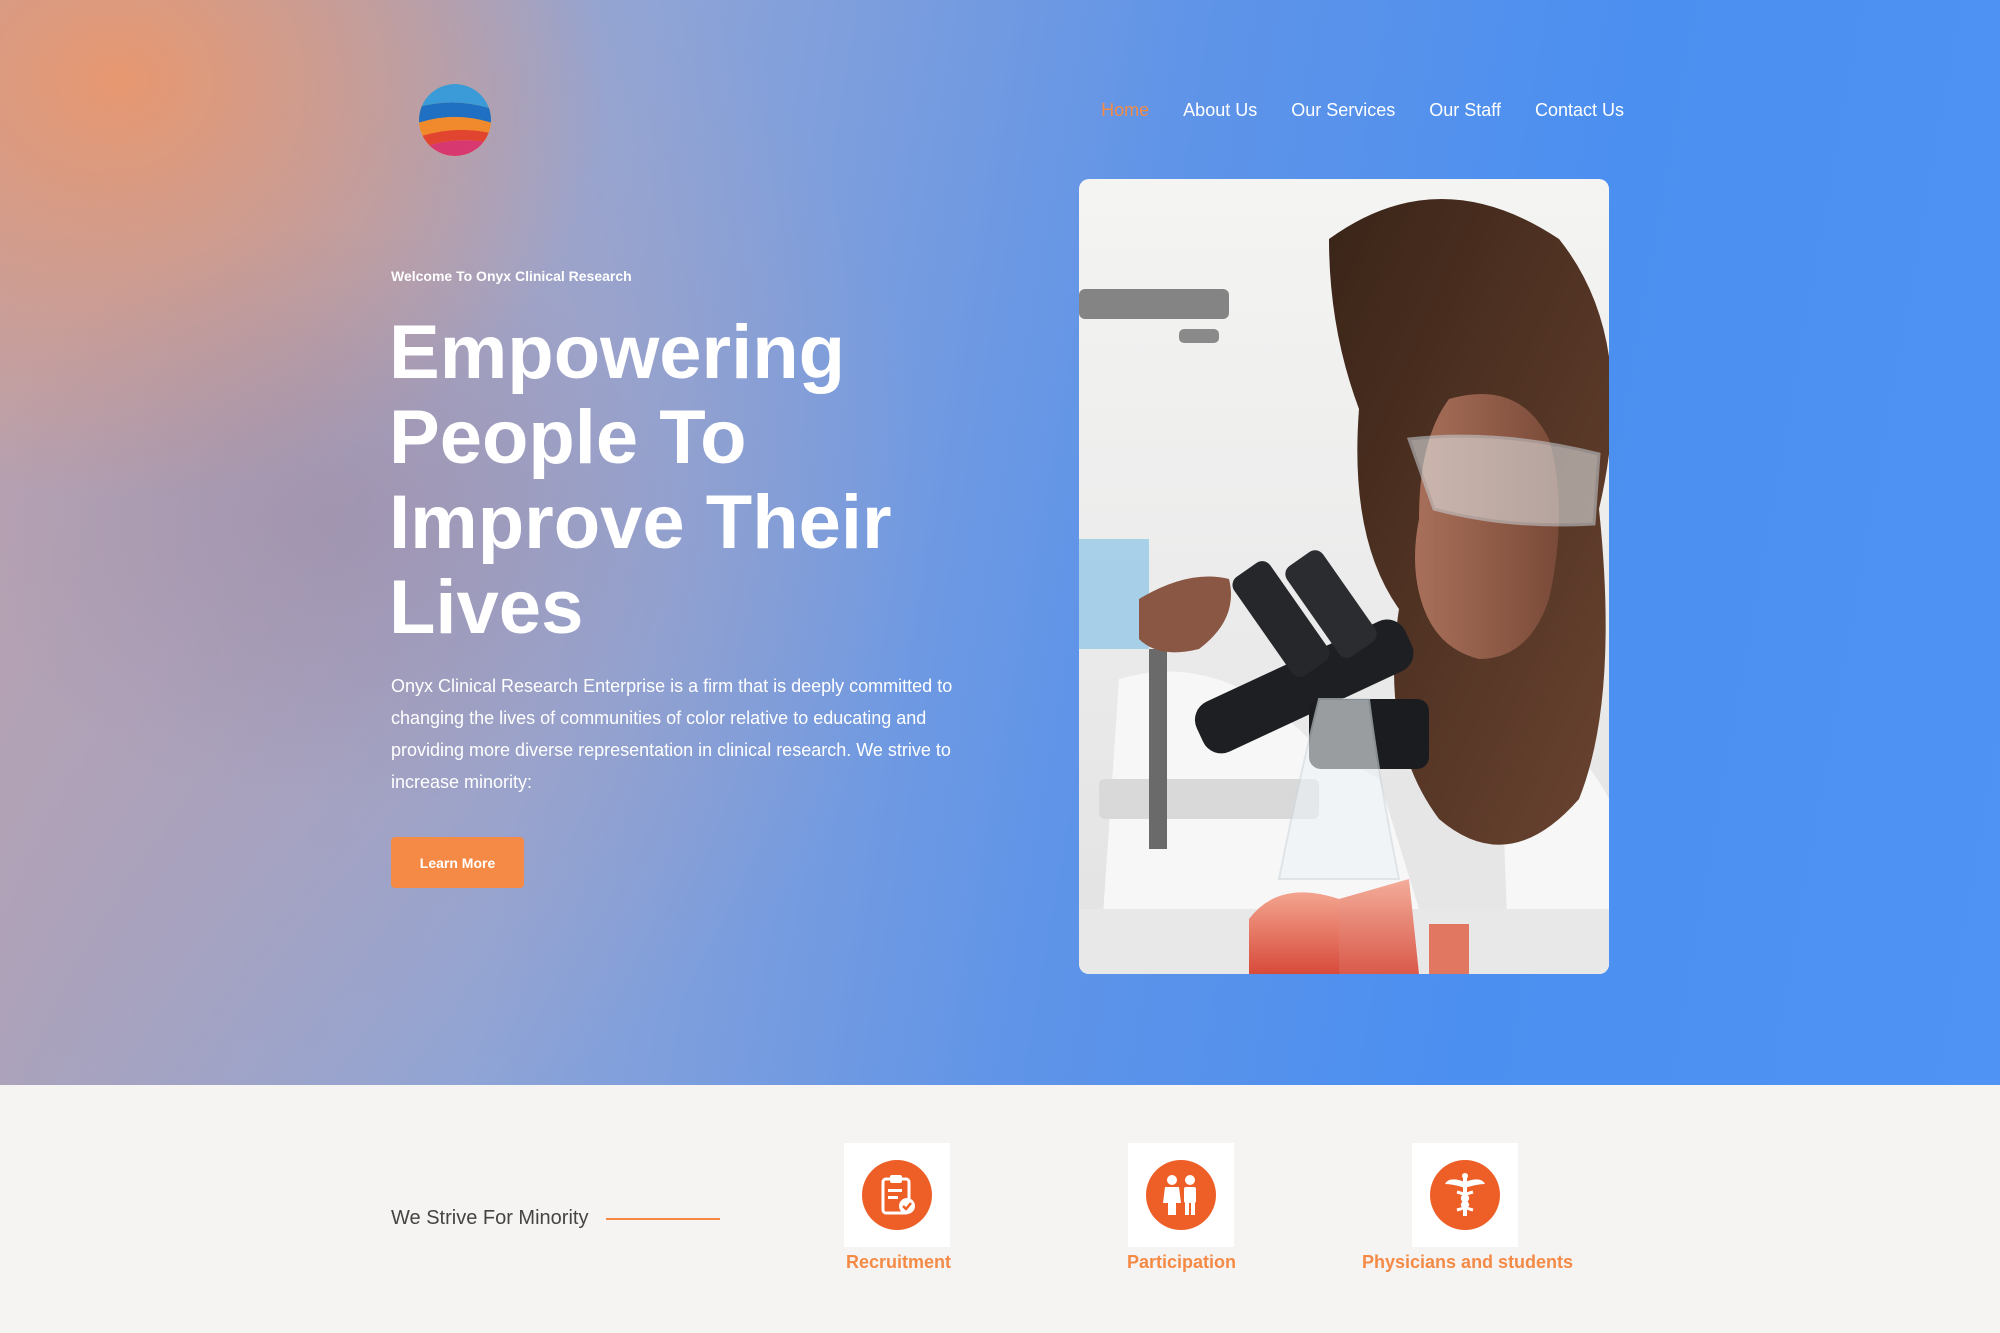 The image size is (2000, 1333). Describe the element at coordinates (640, 480) in the screenshot. I see `hero-headline: Empowering People To Improve Their Lives` at that location.